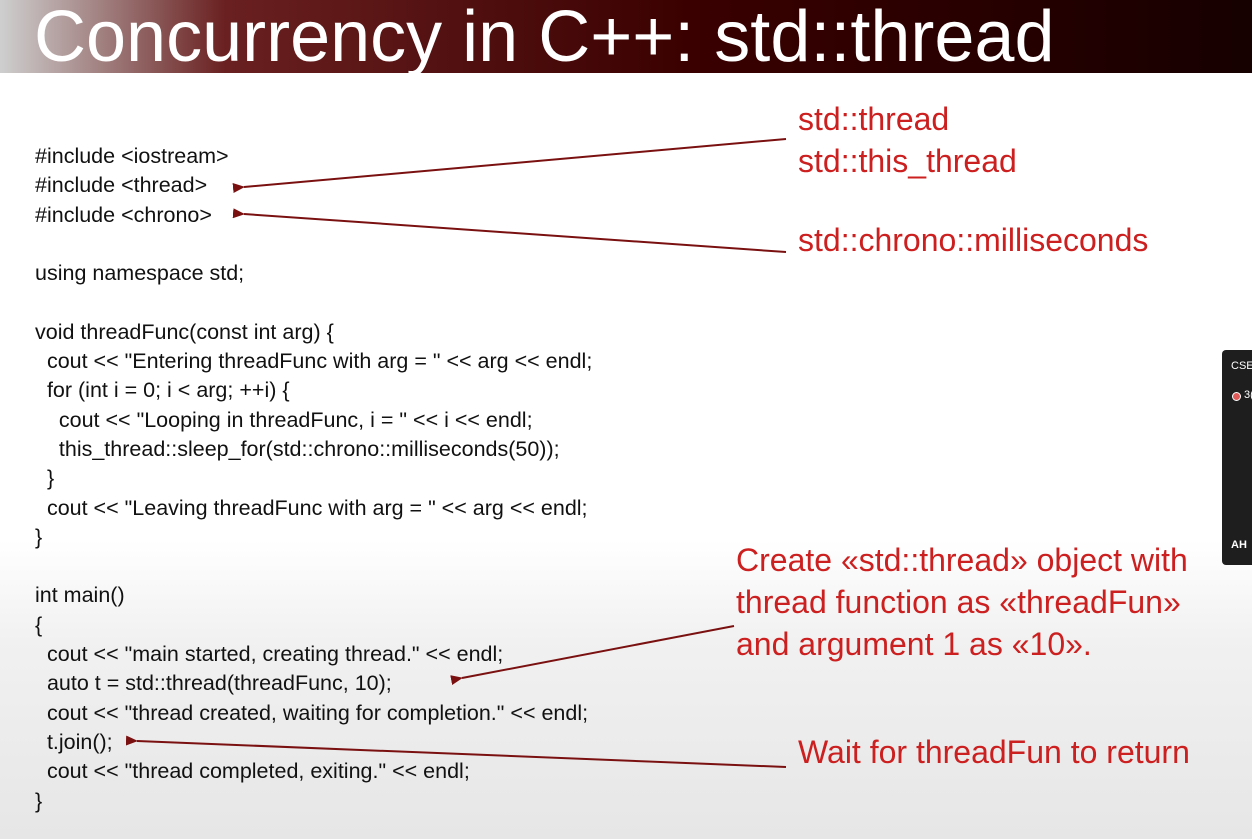 The image size is (1252, 839). What do you see at coordinates (592, 655) in the screenshot?
I see `arrow-to-thread-creation` at bounding box center [592, 655].